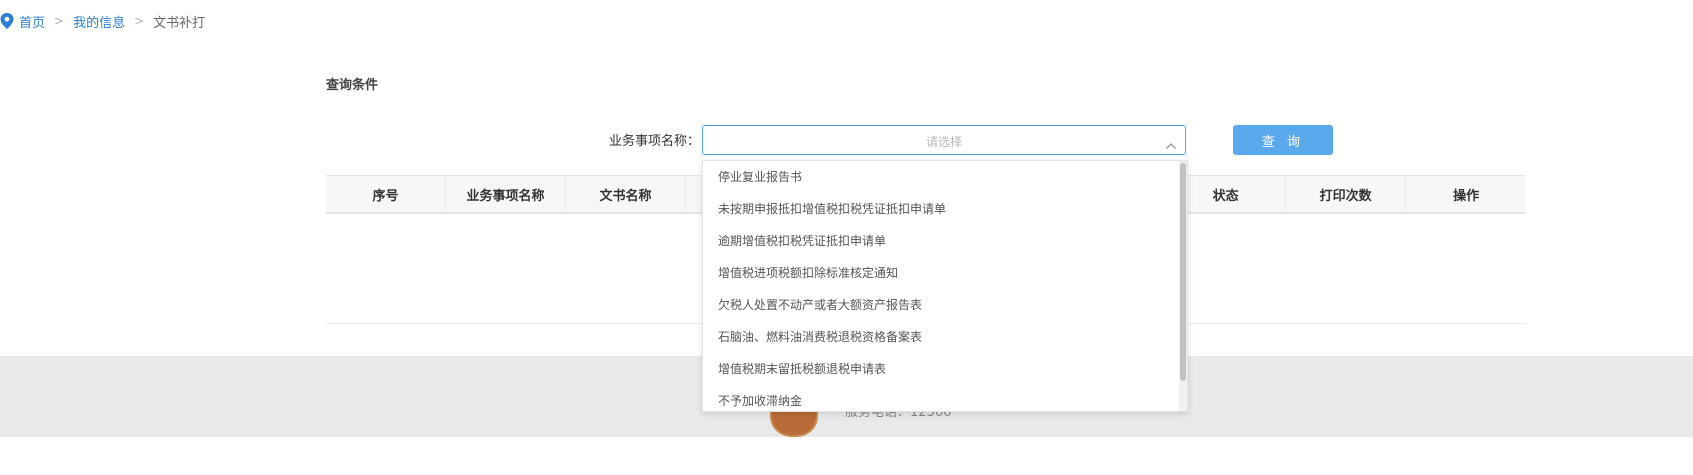  I want to click on breadcrumb-my-info-link: 我的信息, so click(99, 21).